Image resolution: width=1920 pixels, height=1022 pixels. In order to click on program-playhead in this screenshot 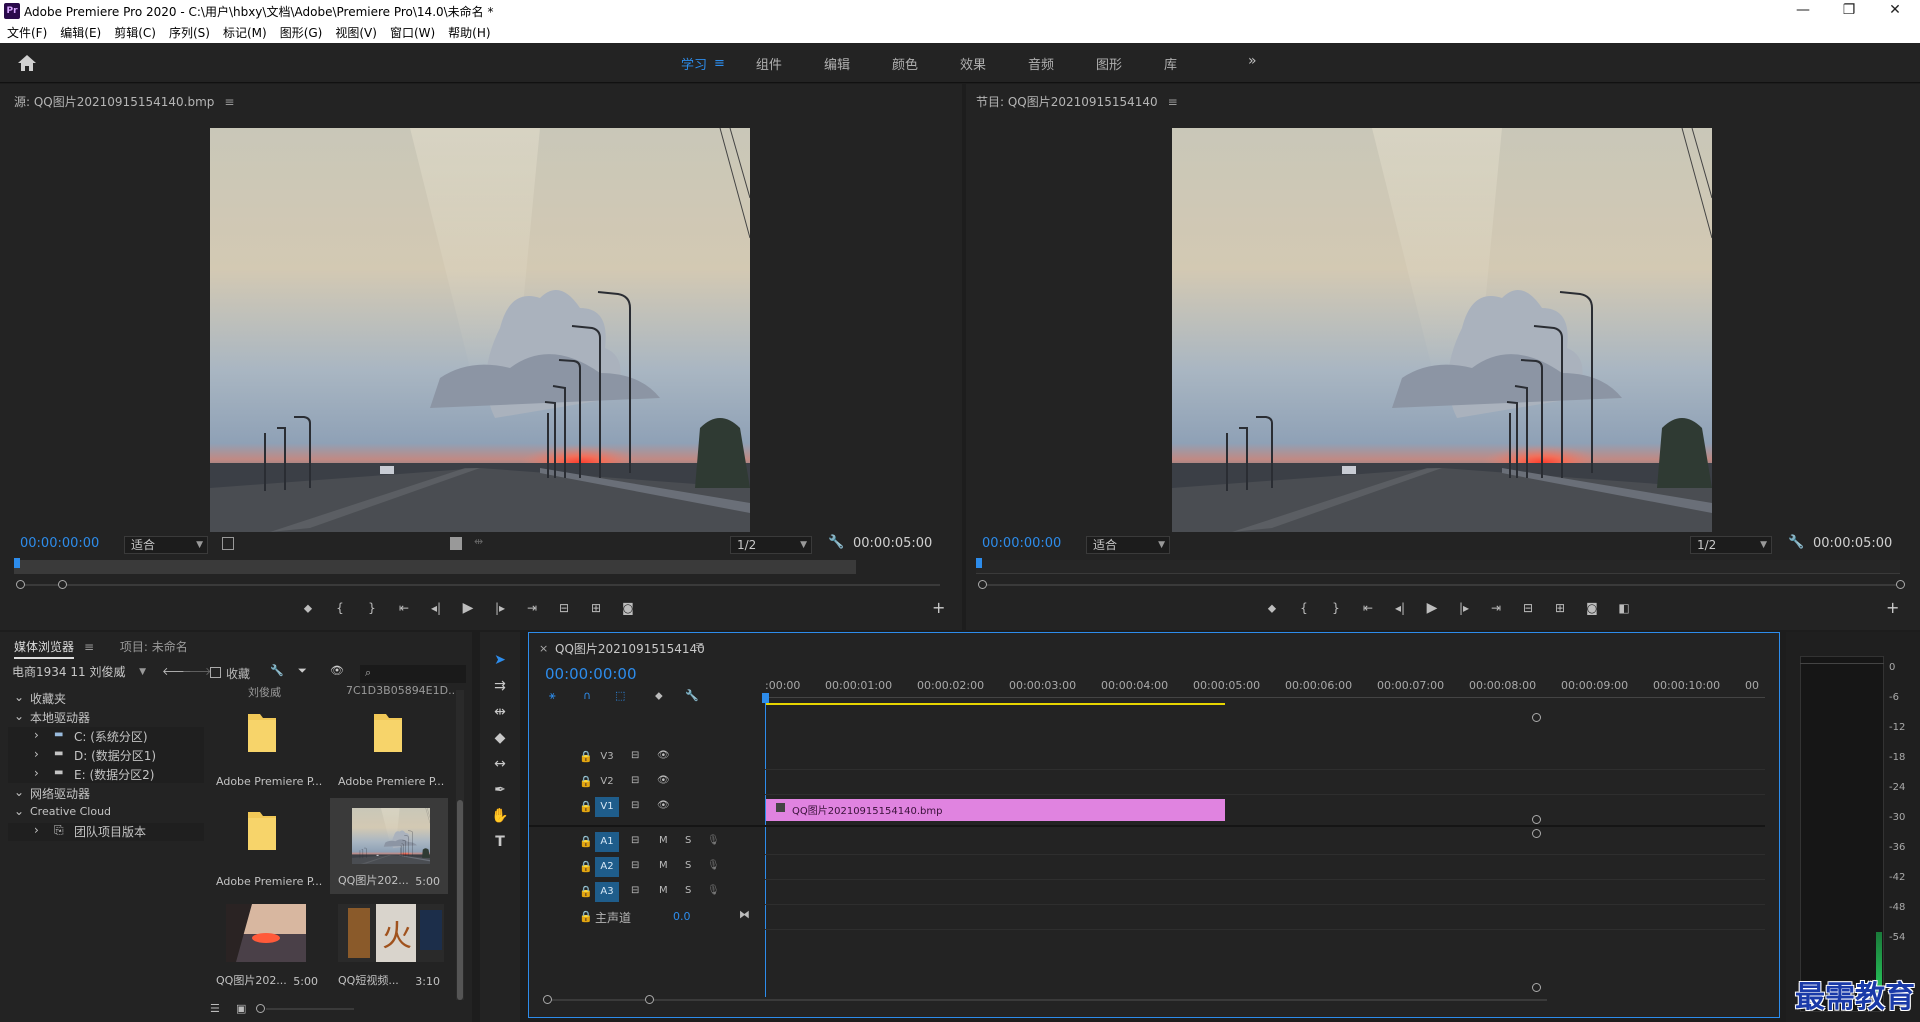, I will do `click(979, 563)`.